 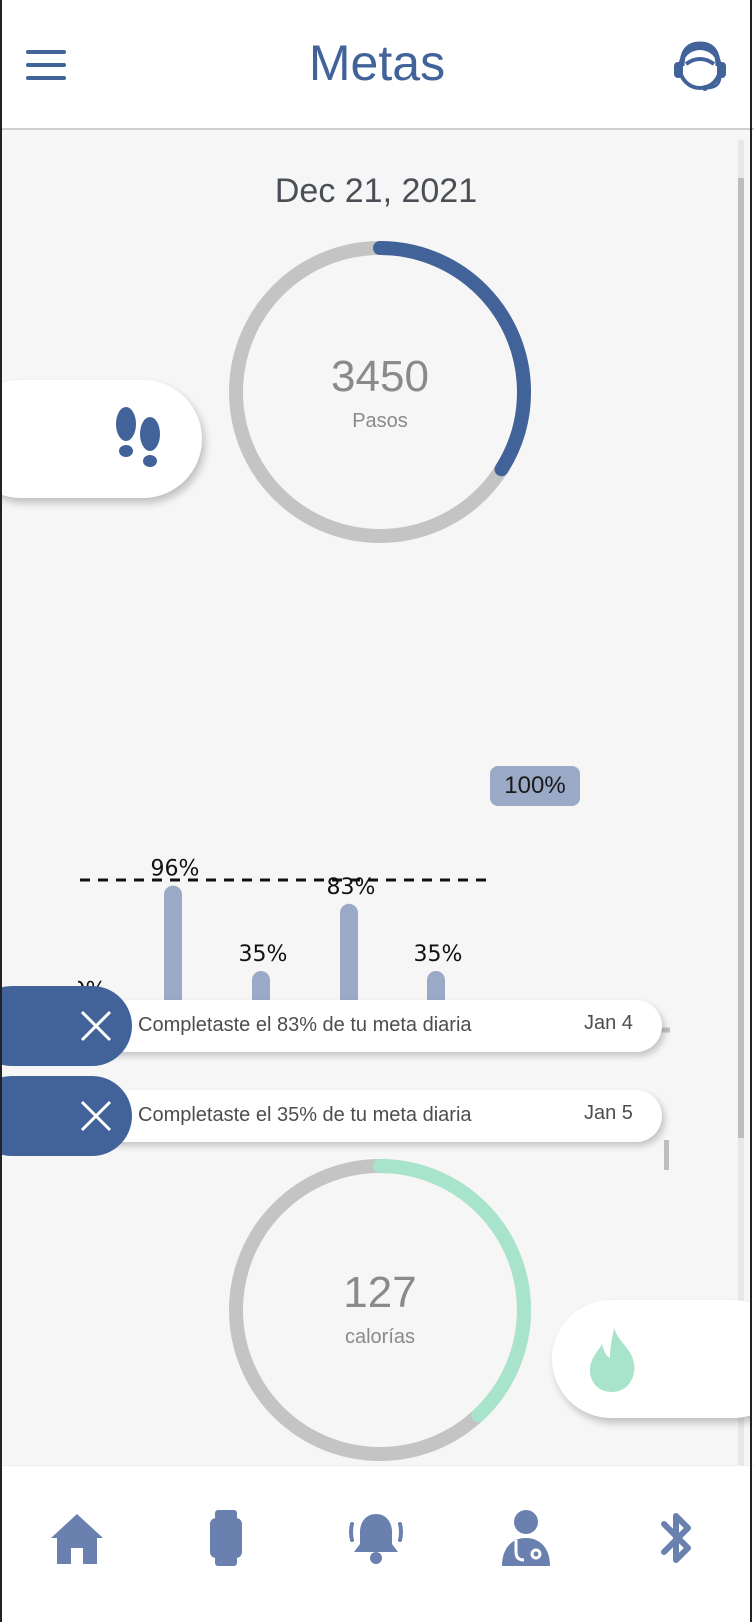 I want to click on notification-text: Completaste el 83% de tu meta diaria, so click(x=305, y=1025).